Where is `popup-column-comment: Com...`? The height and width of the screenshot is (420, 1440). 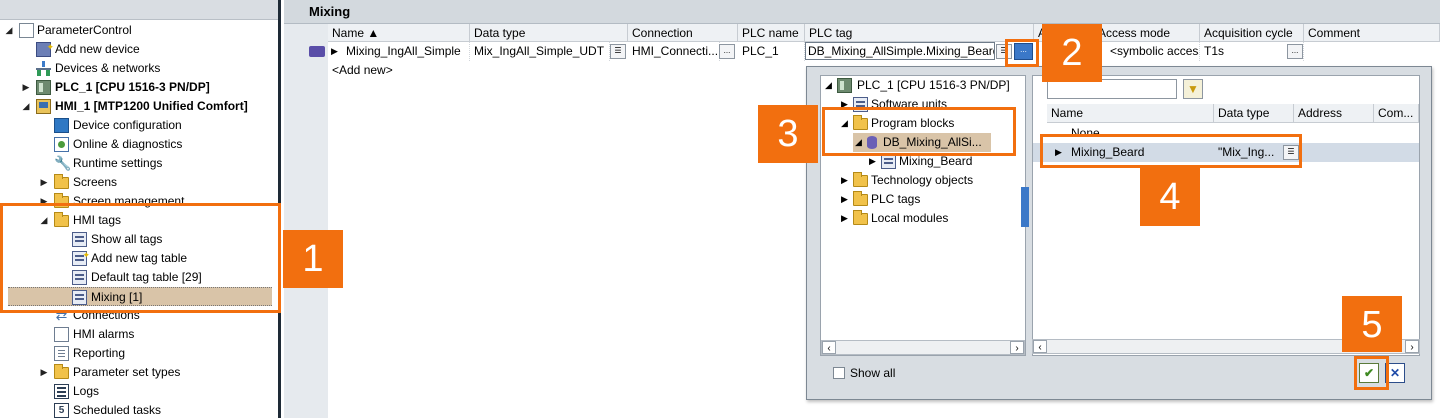 popup-column-comment: Com... is located at coordinates (1396, 113).